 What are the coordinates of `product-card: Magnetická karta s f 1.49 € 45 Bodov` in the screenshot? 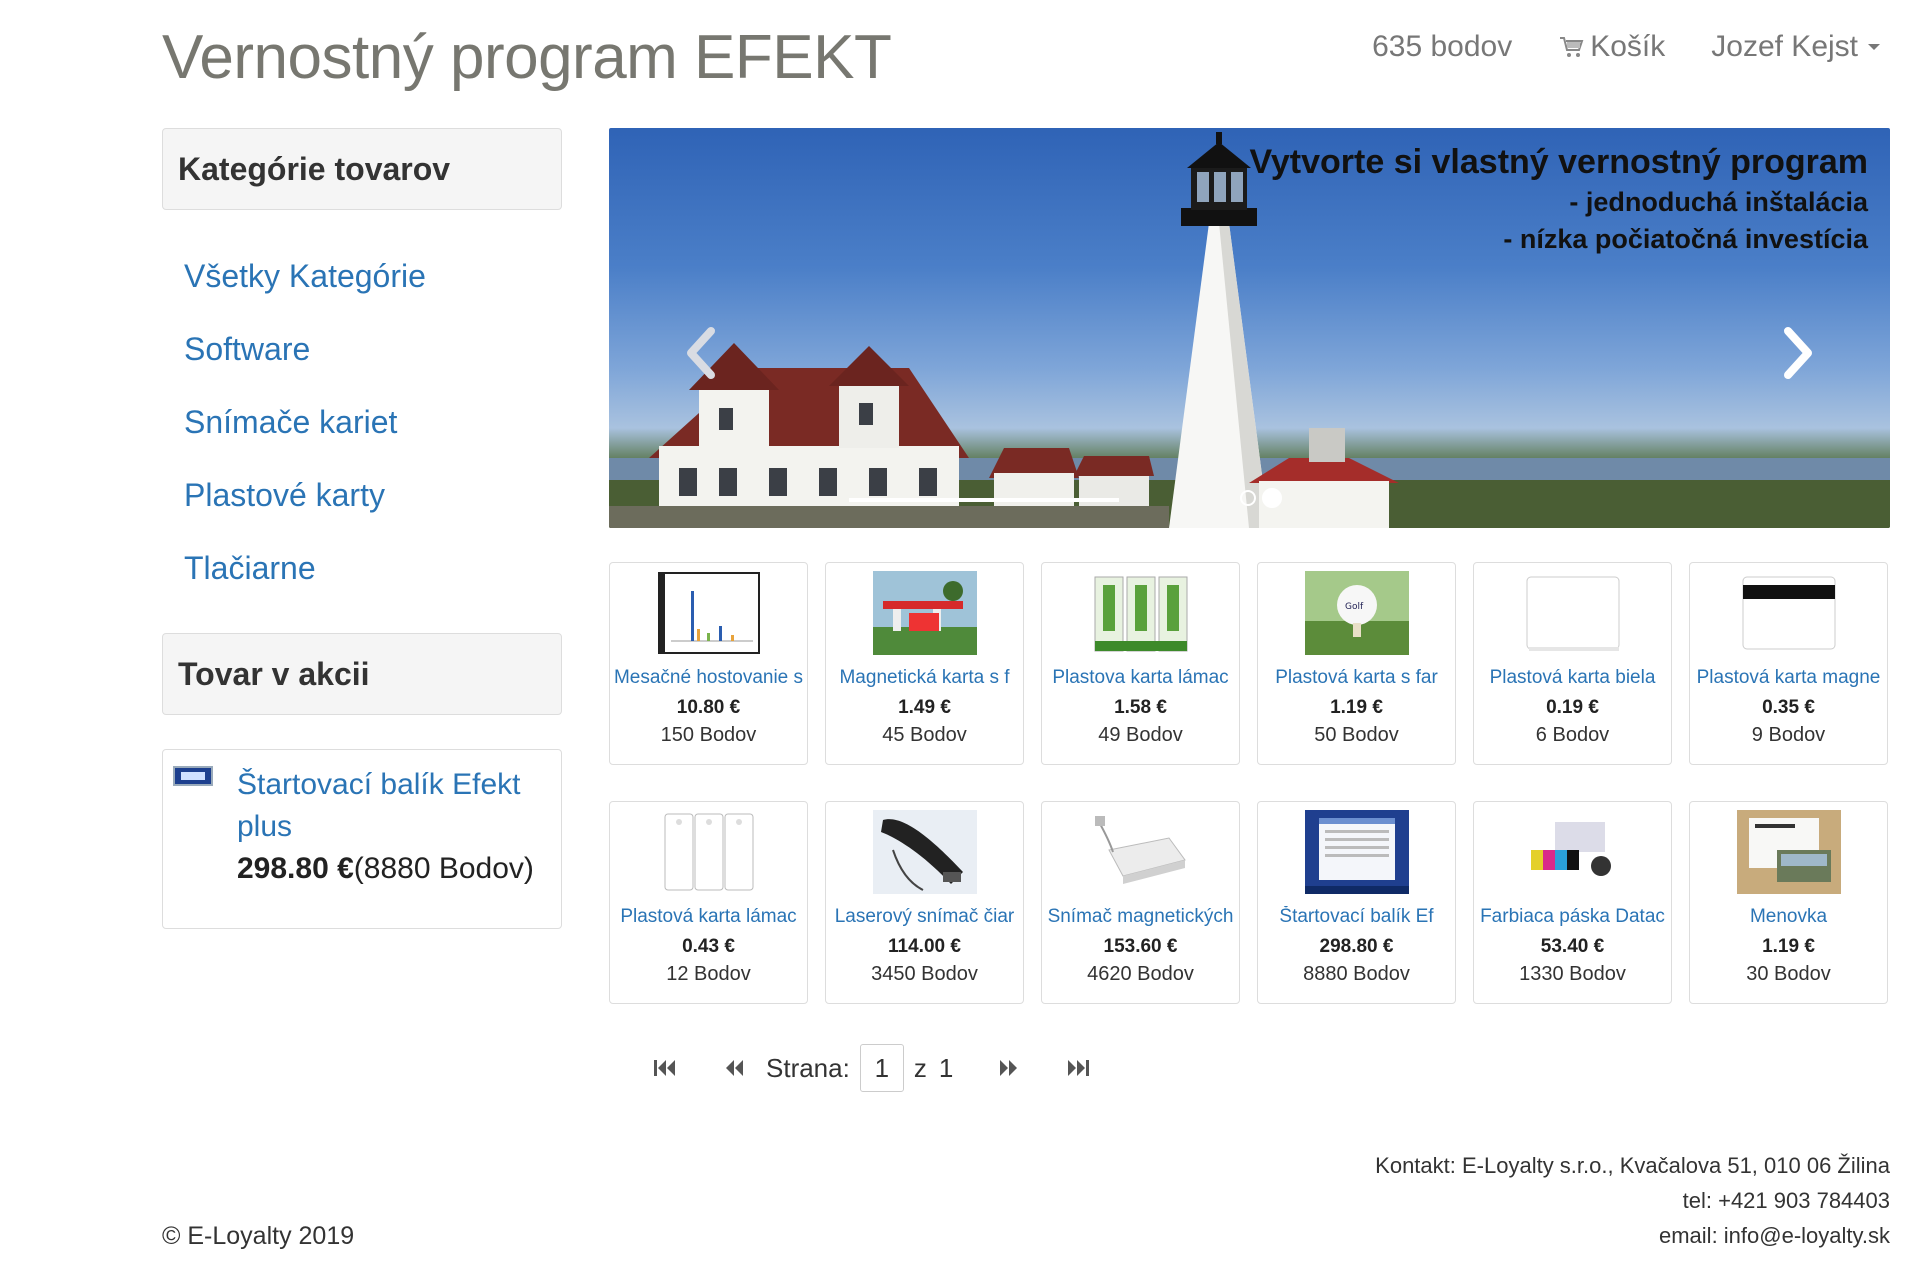 It's located at (924, 663).